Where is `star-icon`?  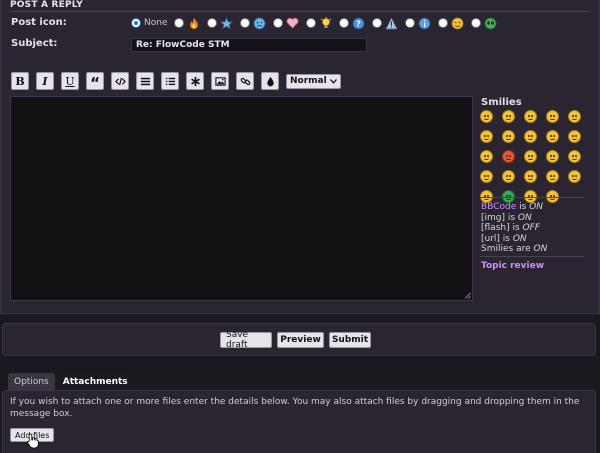
star-icon is located at coordinates (227, 23).